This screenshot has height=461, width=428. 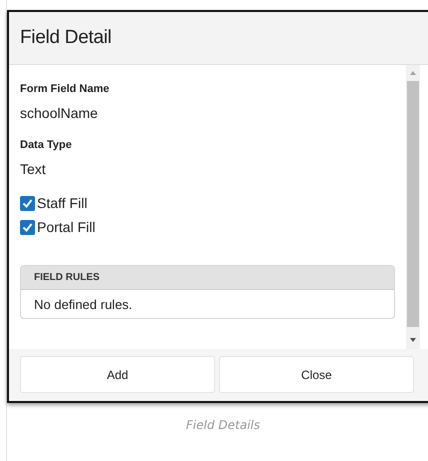 What do you see at coordinates (65, 89) in the screenshot?
I see `field-label: Form Field Name` at bounding box center [65, 89].